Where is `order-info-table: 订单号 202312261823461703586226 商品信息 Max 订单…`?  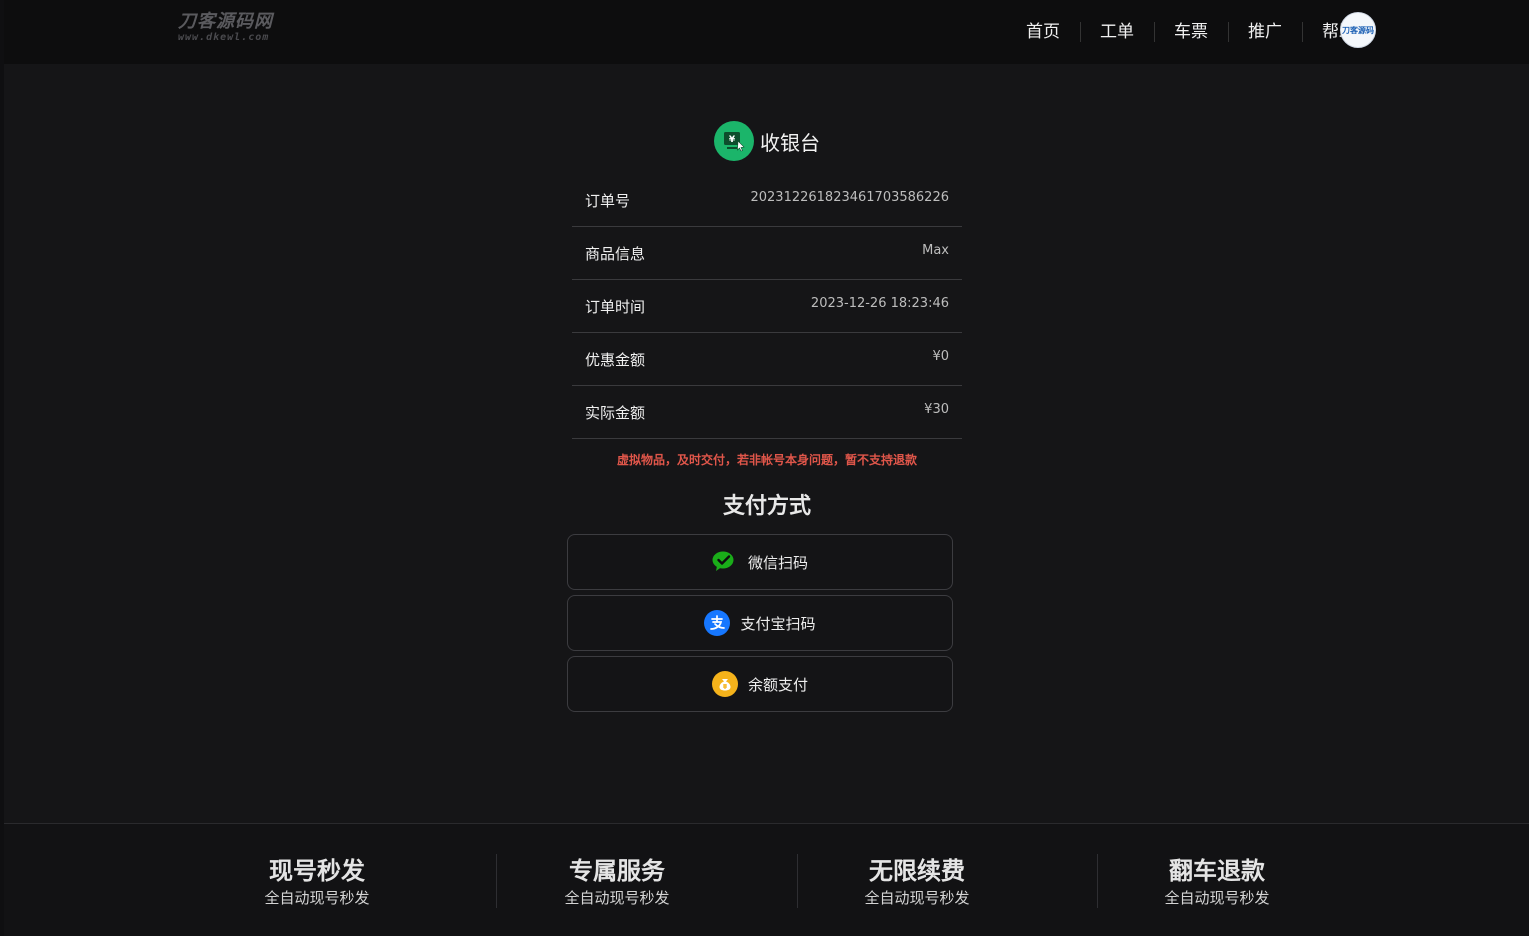 order-info-table: 订单号 202312261823461703586226 商品信息 Max 订单… is located at coordinates (767, 306).